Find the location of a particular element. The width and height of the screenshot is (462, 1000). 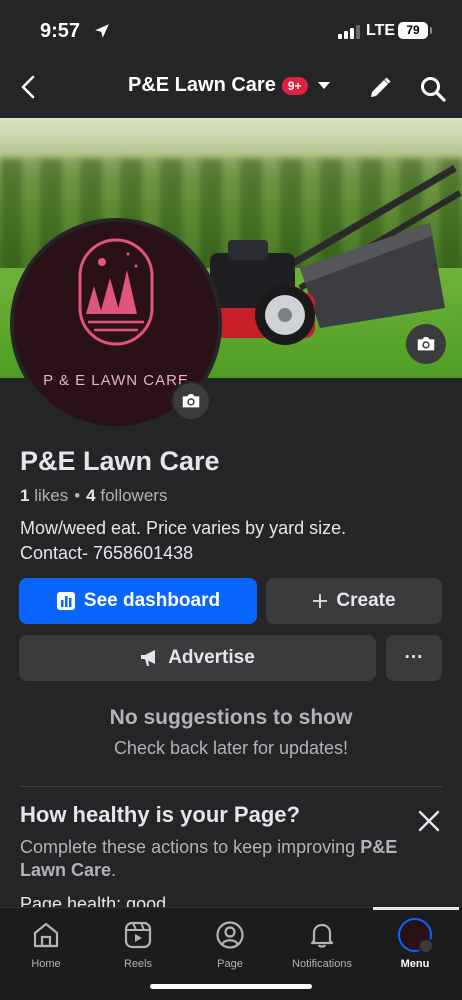

tab-reels: Reels is located at coordinates (138, 944).